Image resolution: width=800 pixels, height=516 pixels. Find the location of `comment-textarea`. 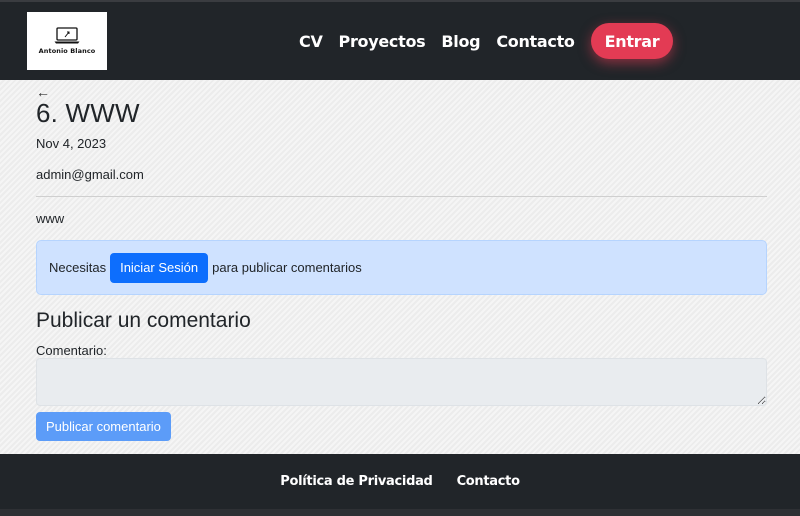

comment-textarea is located at coordinates (401, 382).